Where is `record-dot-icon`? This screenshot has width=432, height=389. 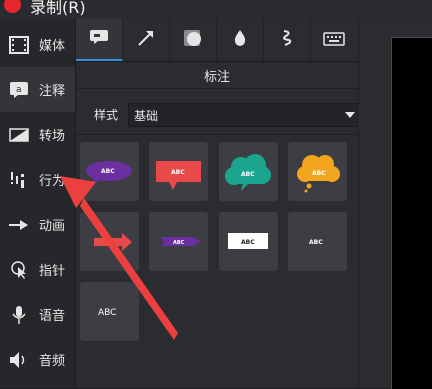
record-dot-icon is located at coordinates (12, 6).